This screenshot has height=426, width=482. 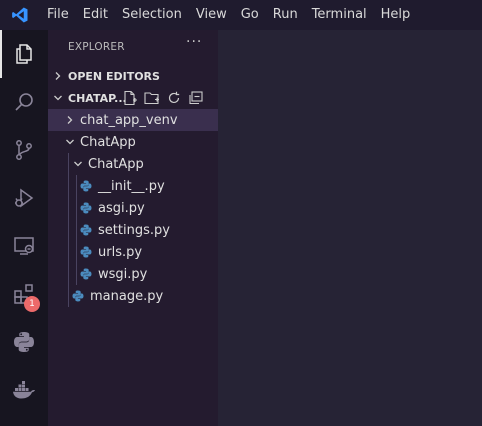 I want to click on tree-folder-chat-app-venv: chat_app_venv, so click(x=133, y=120).